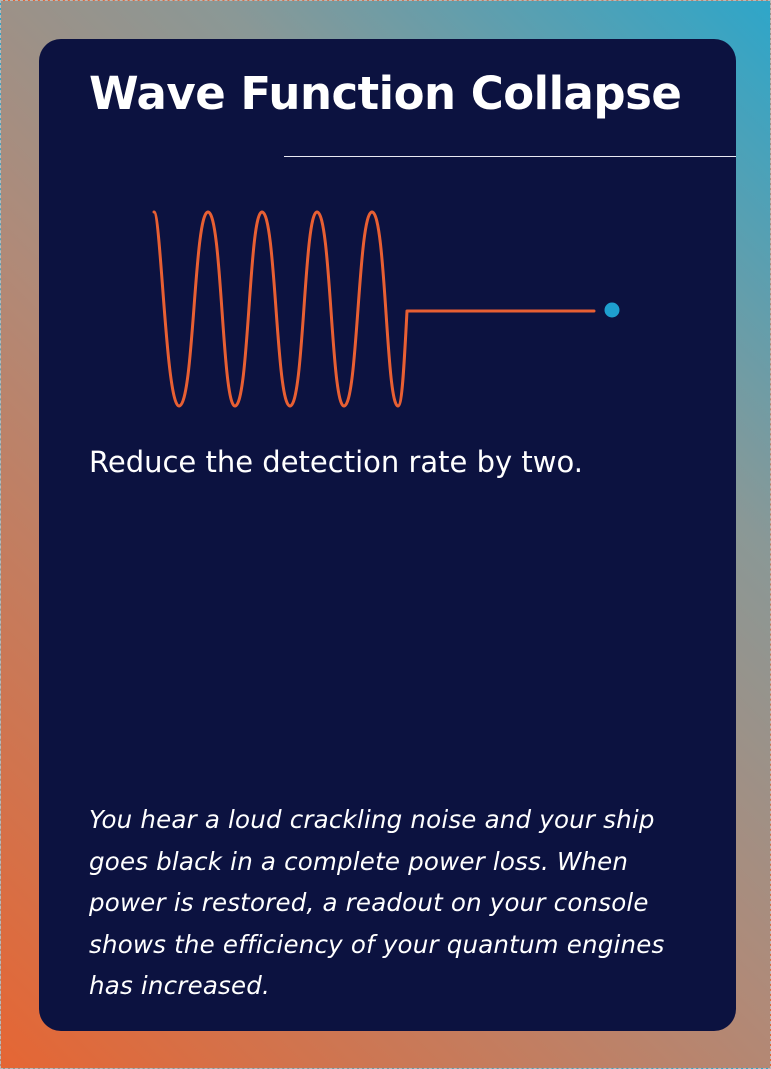 Image resolution: width=771 pixels, height=1069 pixels. I want to click on effect-text: Reduce the detection rate by two., so click(336, 462).